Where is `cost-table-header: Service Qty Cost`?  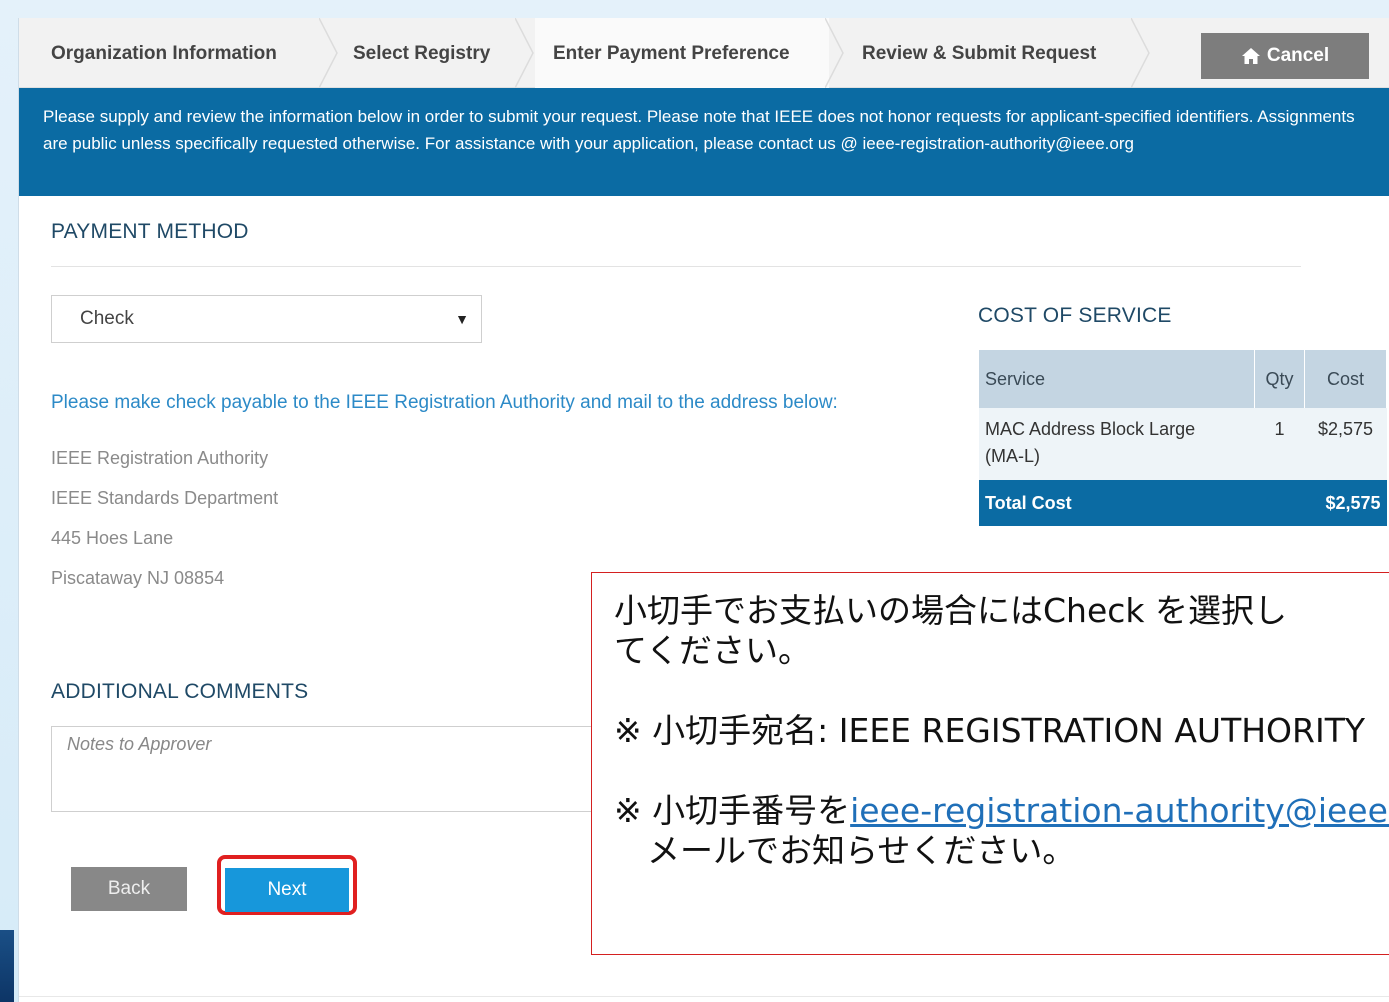
cost-table-header: Service Qty Cost is located at coordinates (1183, 379).